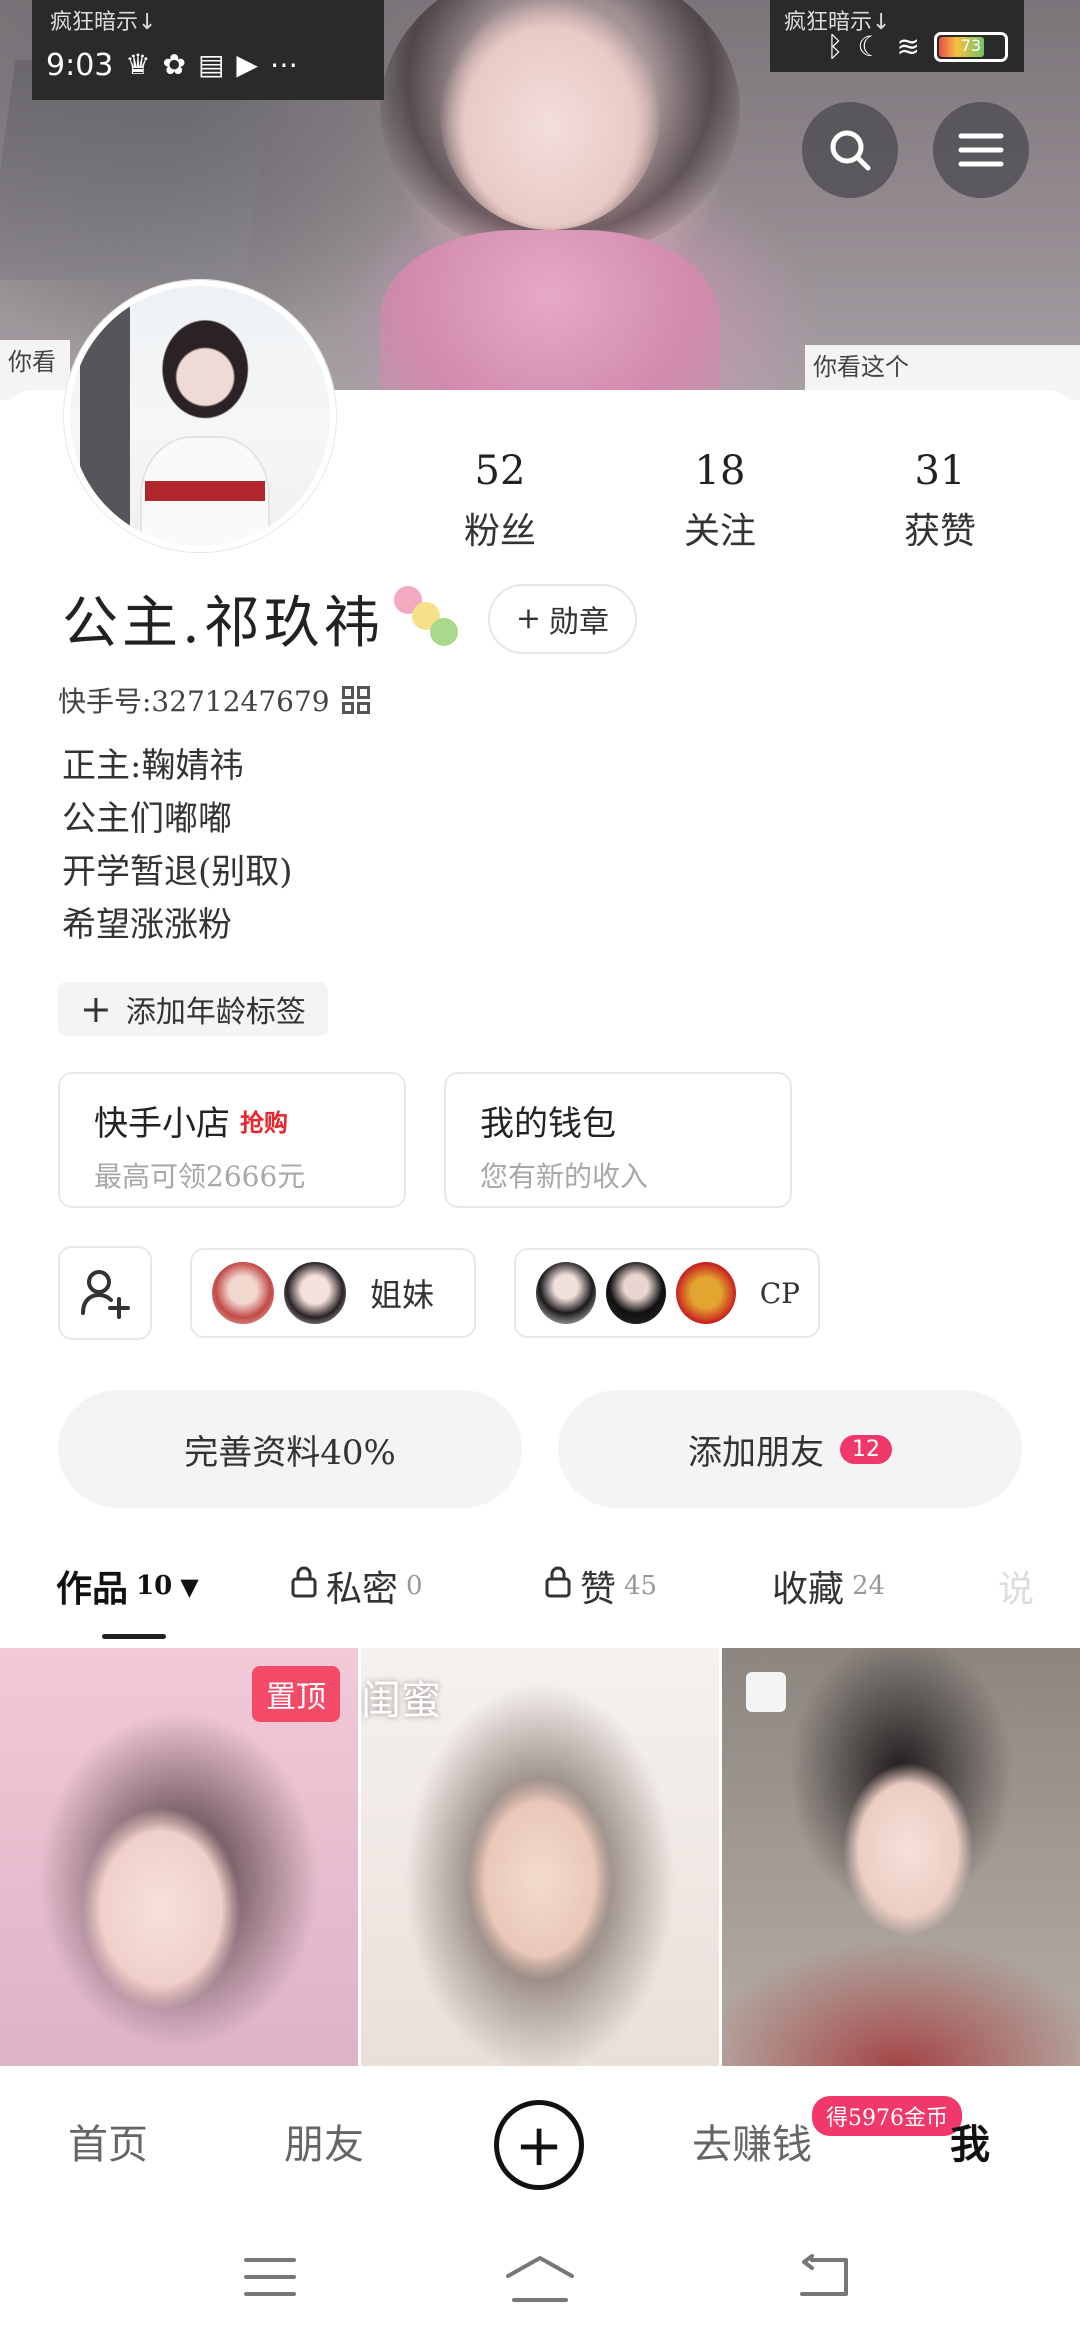 This screenshot has width=1080, height=2340. I want to click on battery-level: 73, so click(971, 45).